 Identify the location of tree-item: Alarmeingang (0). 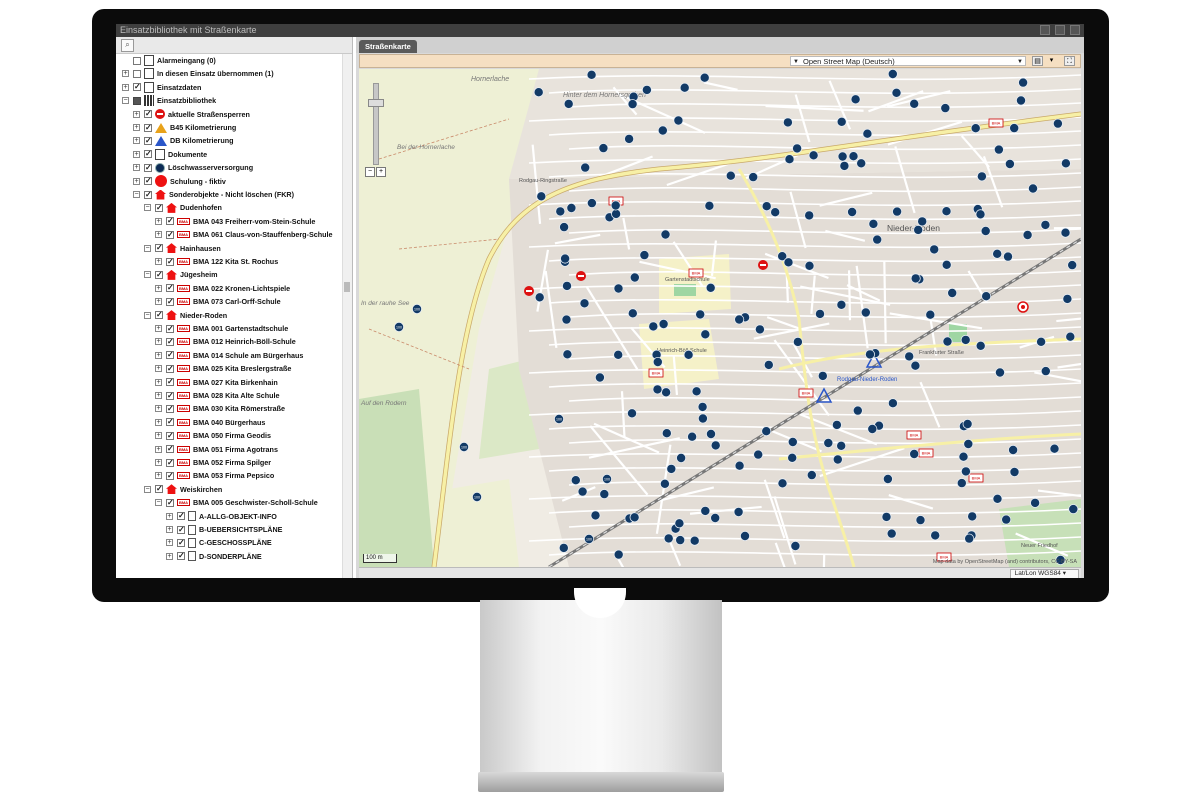
(169, 60).